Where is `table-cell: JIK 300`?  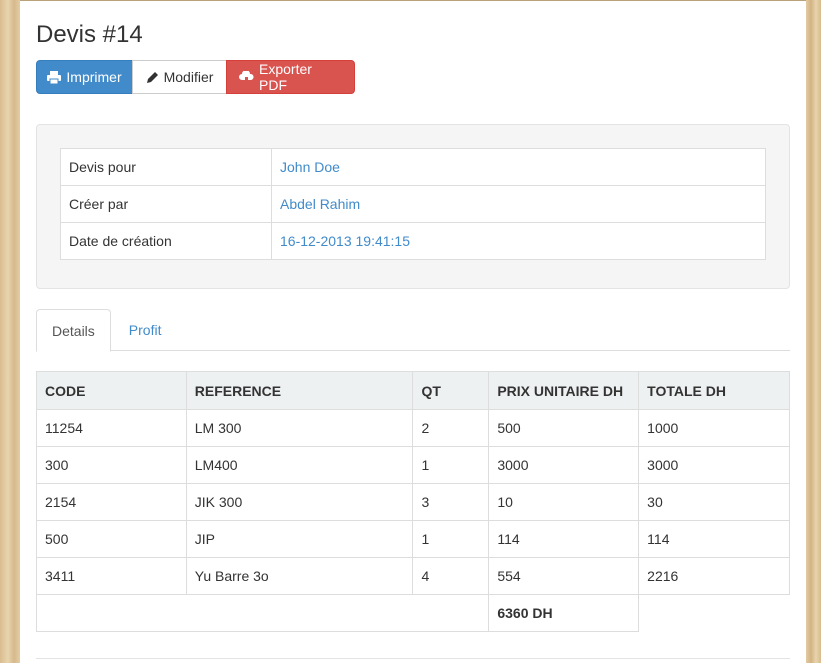
table-cell: JIK 300 is located at coordinates (299, 502).